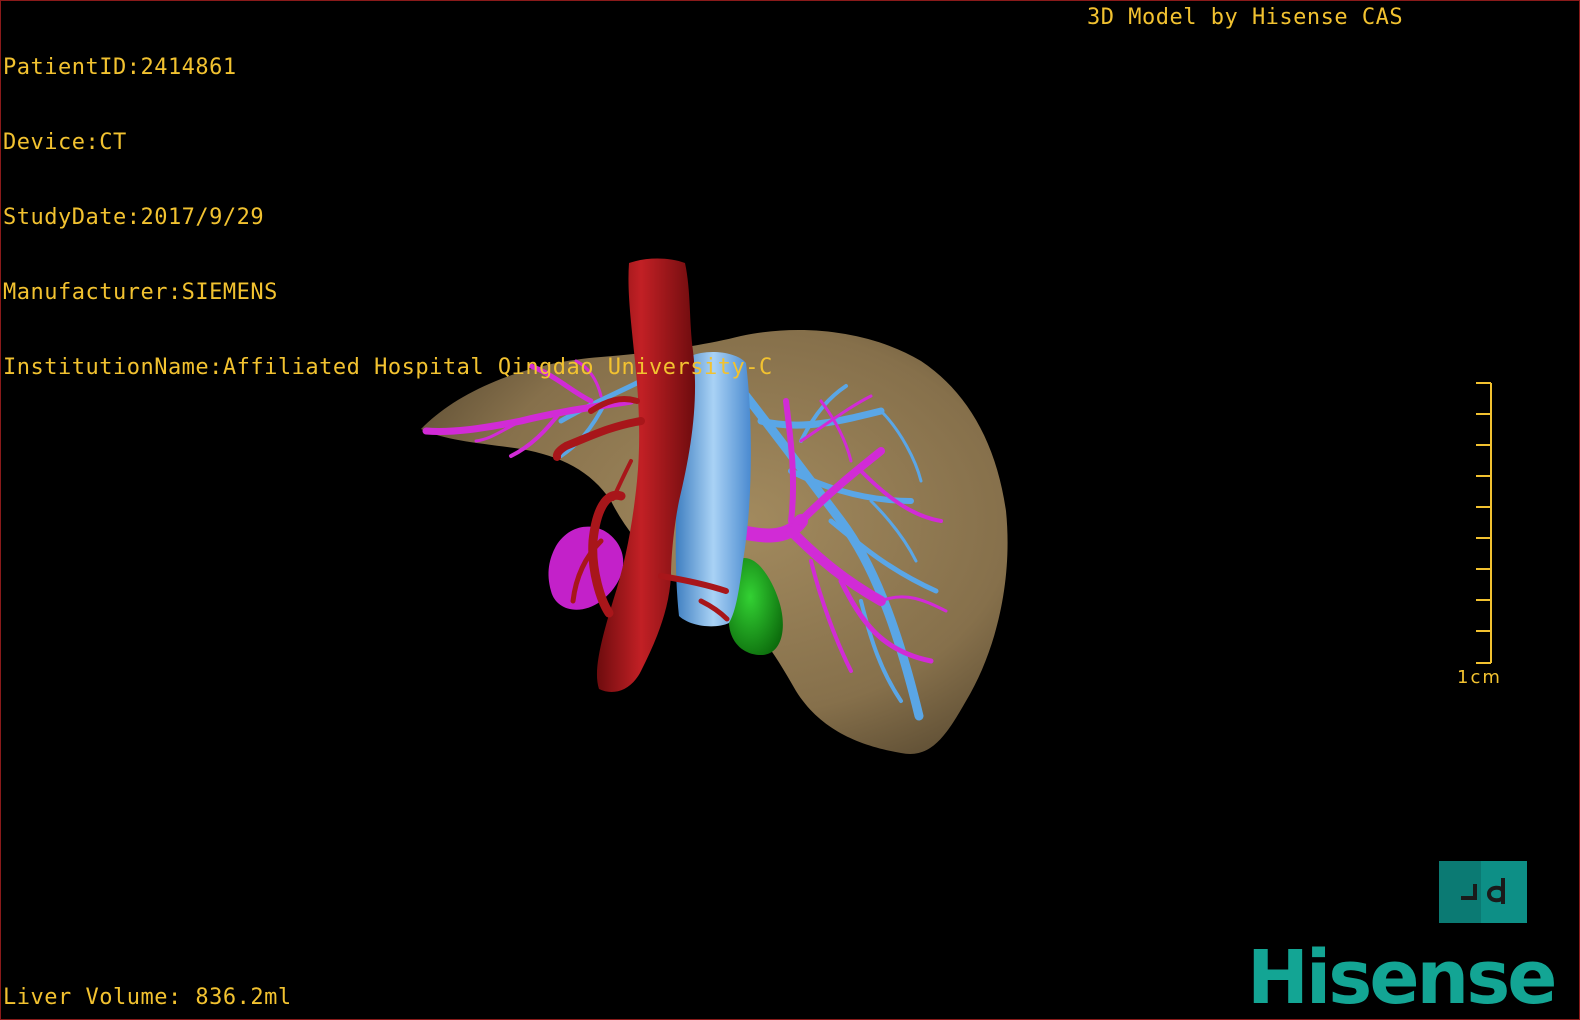 The width and height of the screenshot is (1580, 1020). Describe the element at coordinates (586, 568) in the screenshot. I see `portal-confluence` at that location.